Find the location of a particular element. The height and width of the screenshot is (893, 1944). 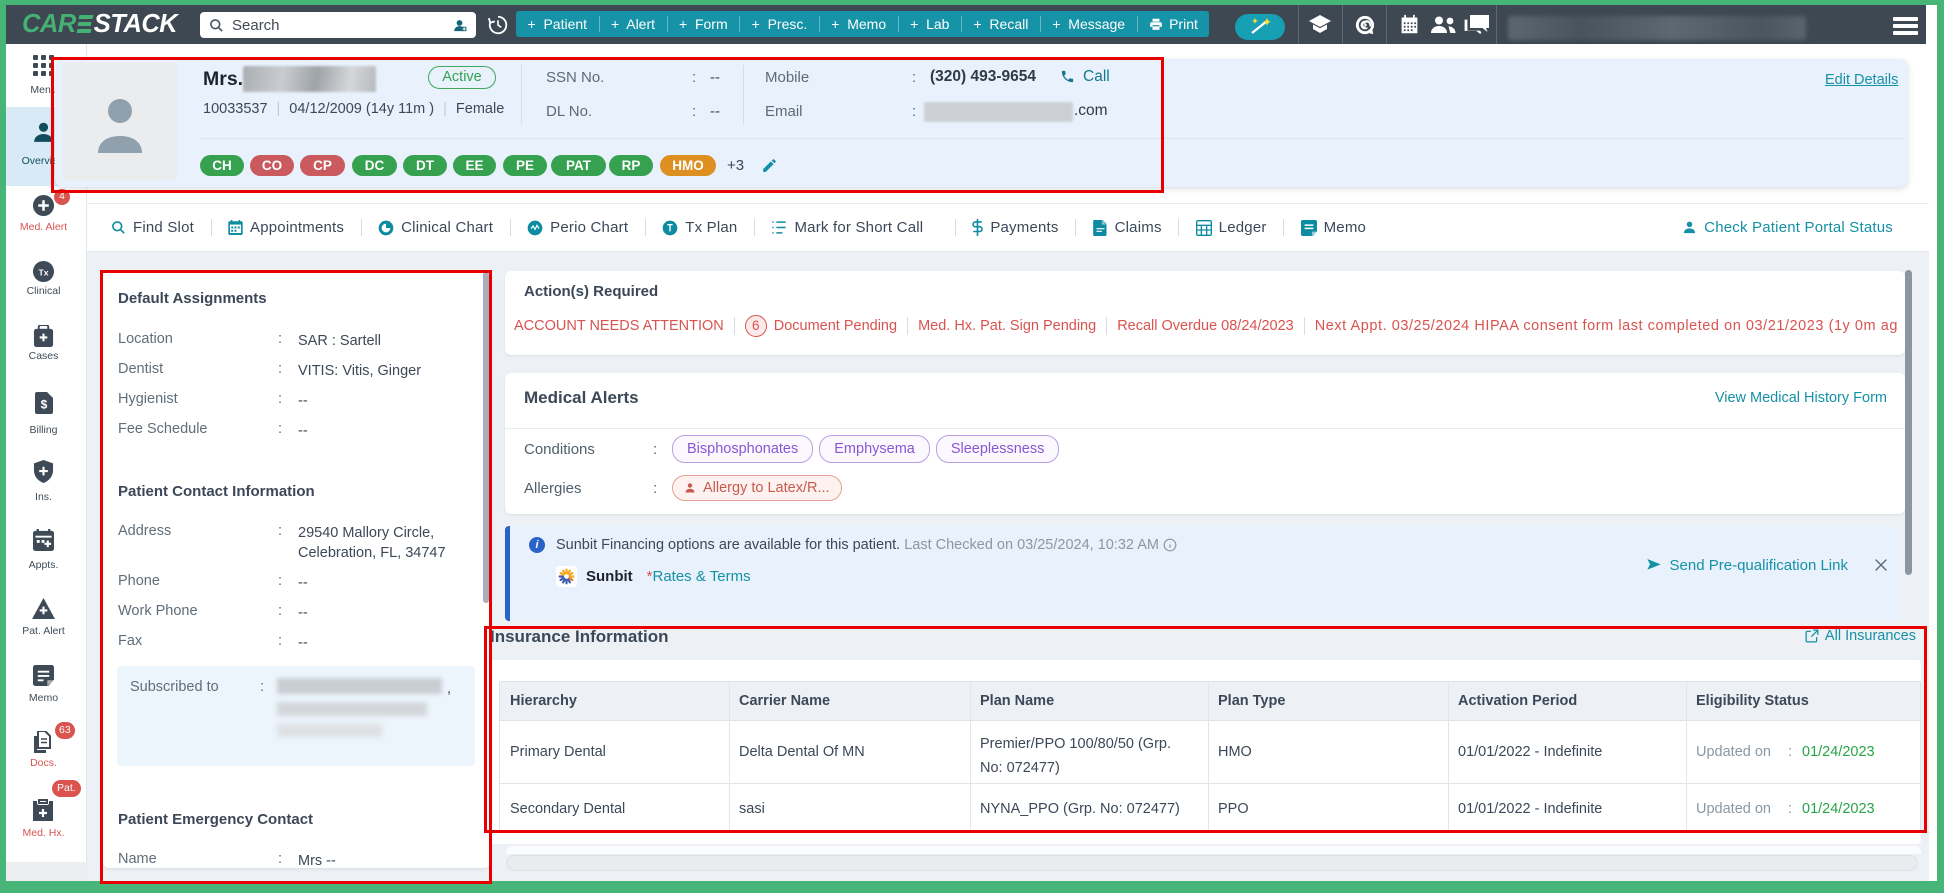

svg-text: Tx is located at coordinates (43, 272).